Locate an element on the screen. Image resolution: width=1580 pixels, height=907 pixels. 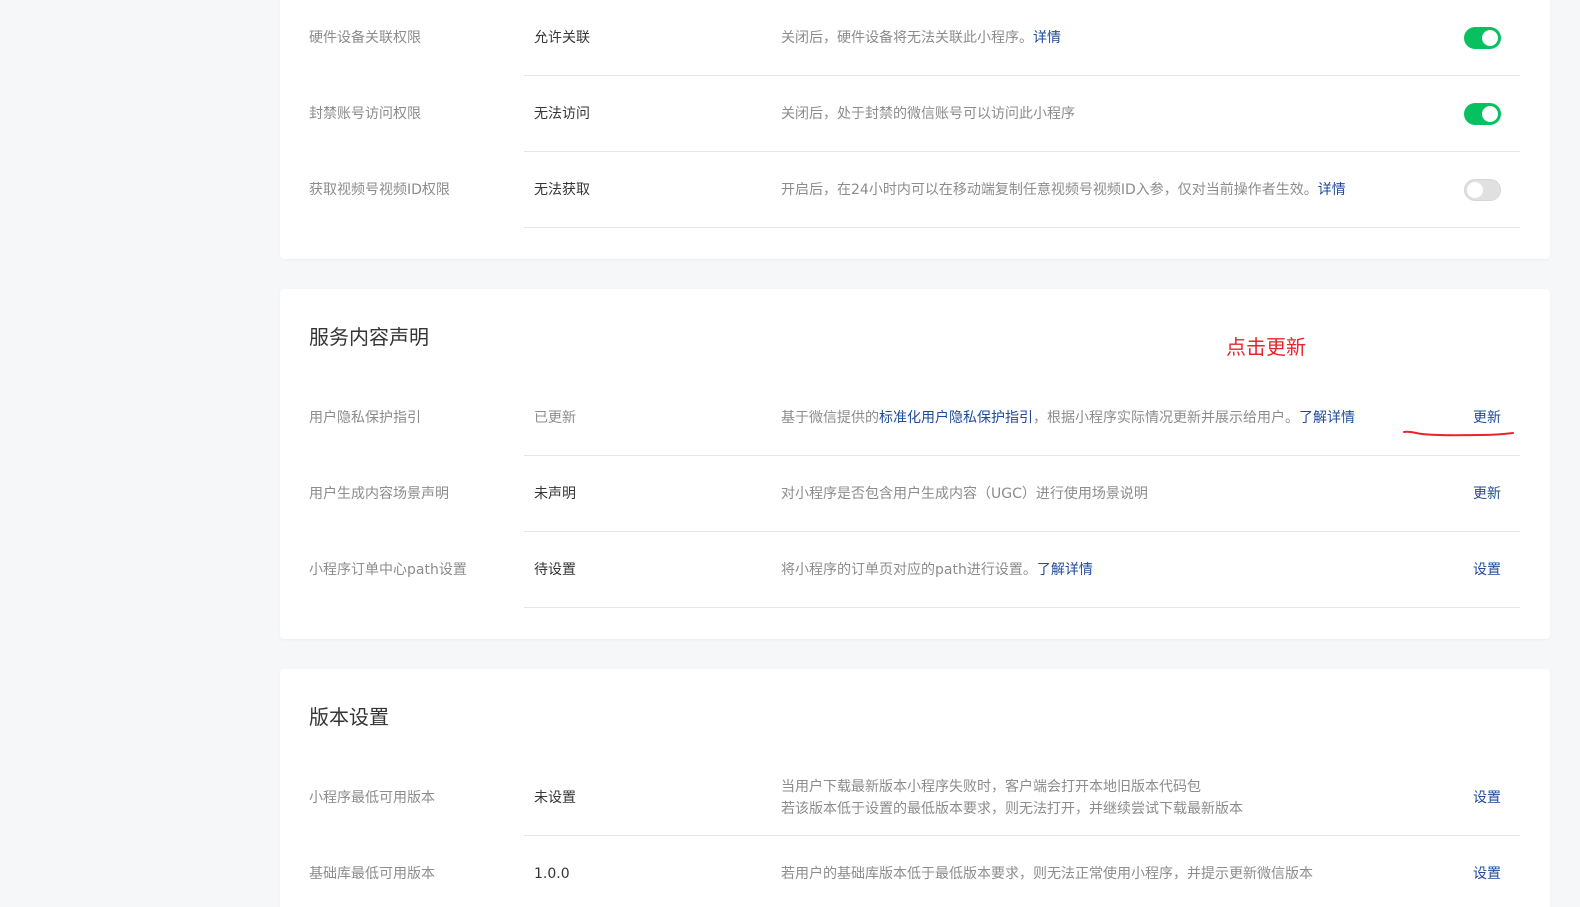
ugc-update-button: 更新 is located at coordinates (1487, 494).